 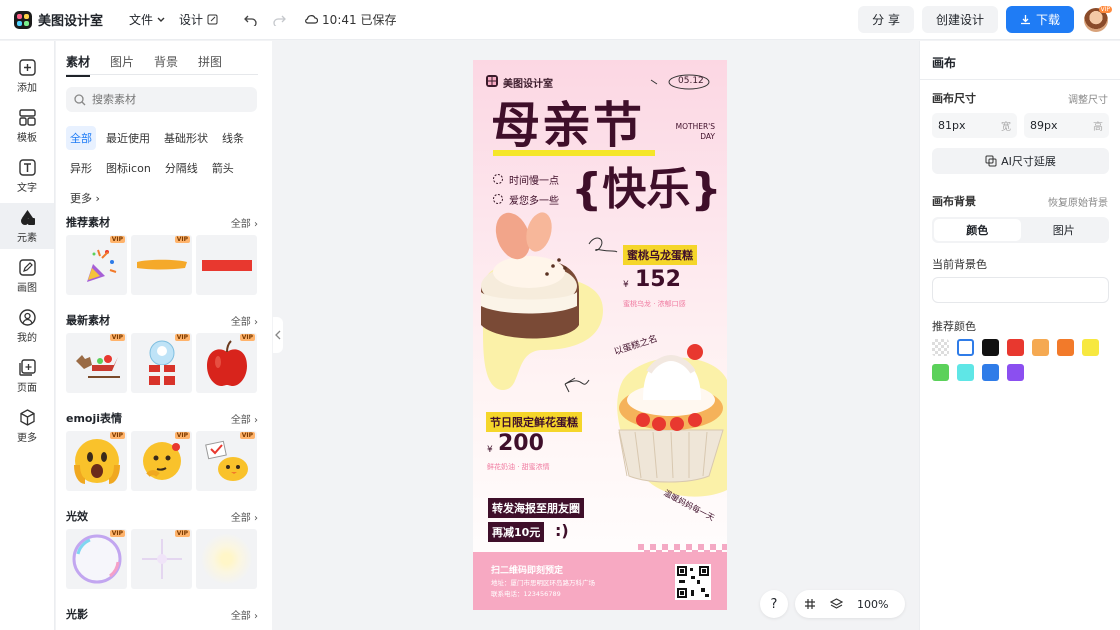 I want to click on chick-sign-icon, so click(x=226, y=460).